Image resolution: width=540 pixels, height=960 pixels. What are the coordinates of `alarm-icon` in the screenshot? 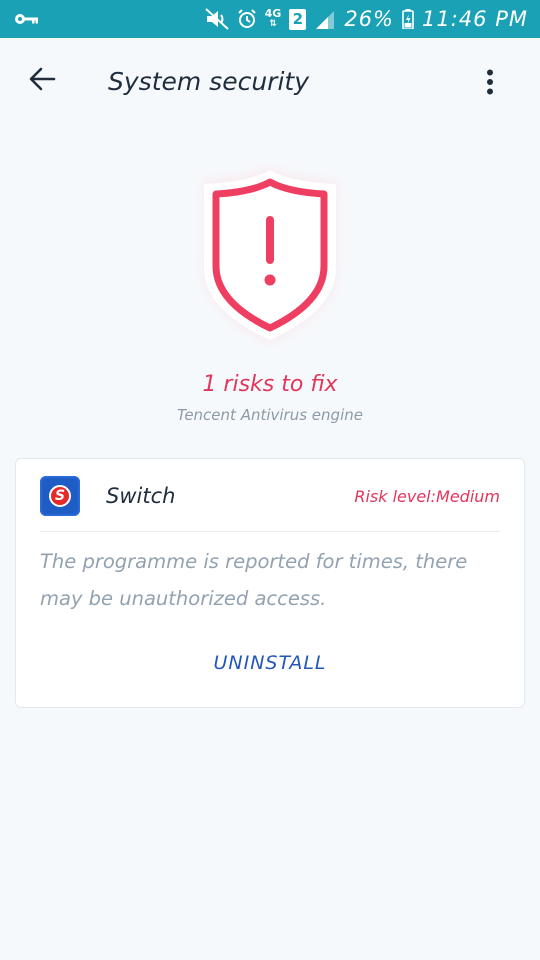 It's located at (247, 19).